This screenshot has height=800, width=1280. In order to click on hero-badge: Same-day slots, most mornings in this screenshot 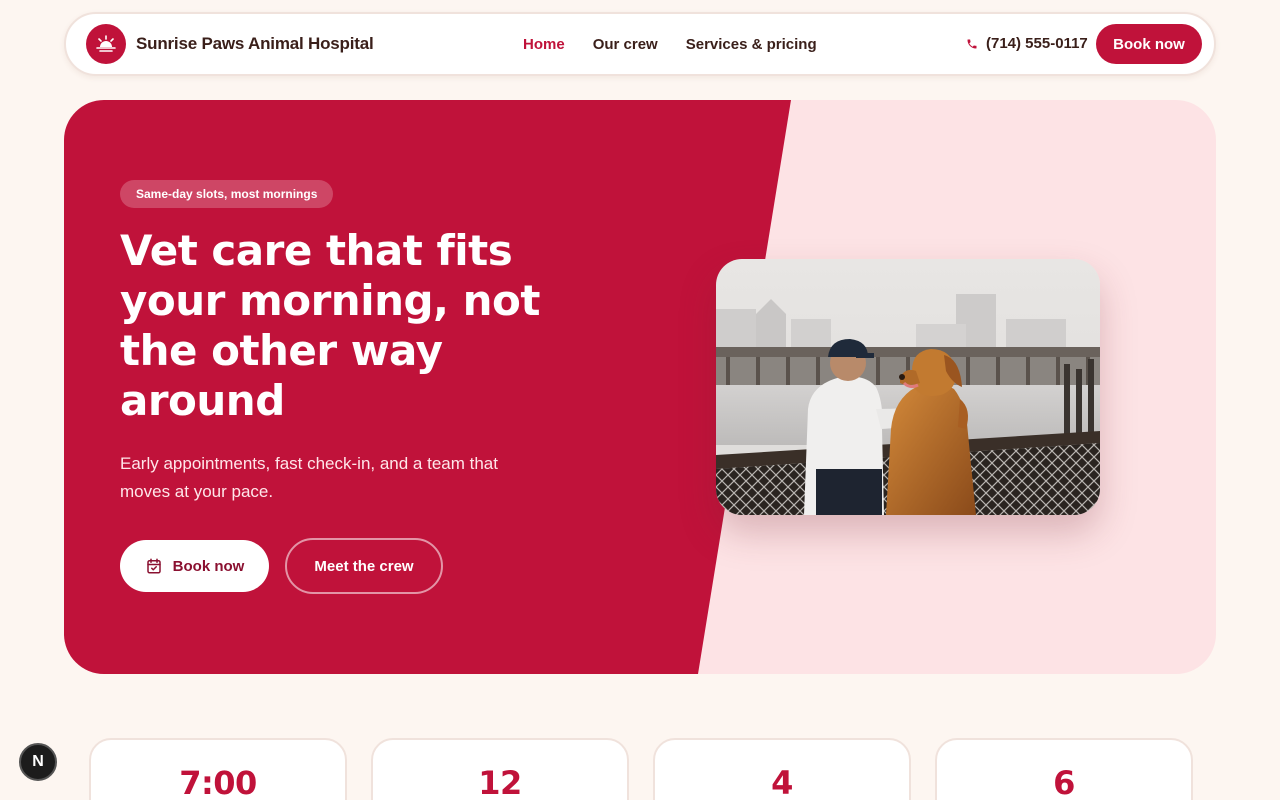, I will do `click(227, 194)`.